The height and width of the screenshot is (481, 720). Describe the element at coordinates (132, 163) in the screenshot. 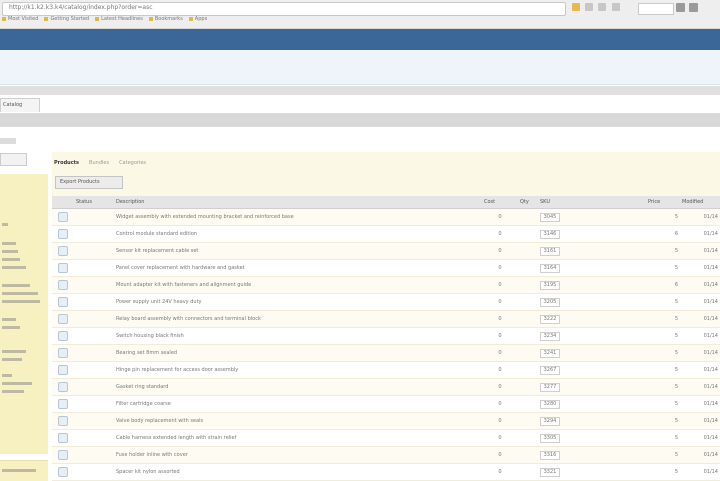

I see `subtab: Categories` at that location.